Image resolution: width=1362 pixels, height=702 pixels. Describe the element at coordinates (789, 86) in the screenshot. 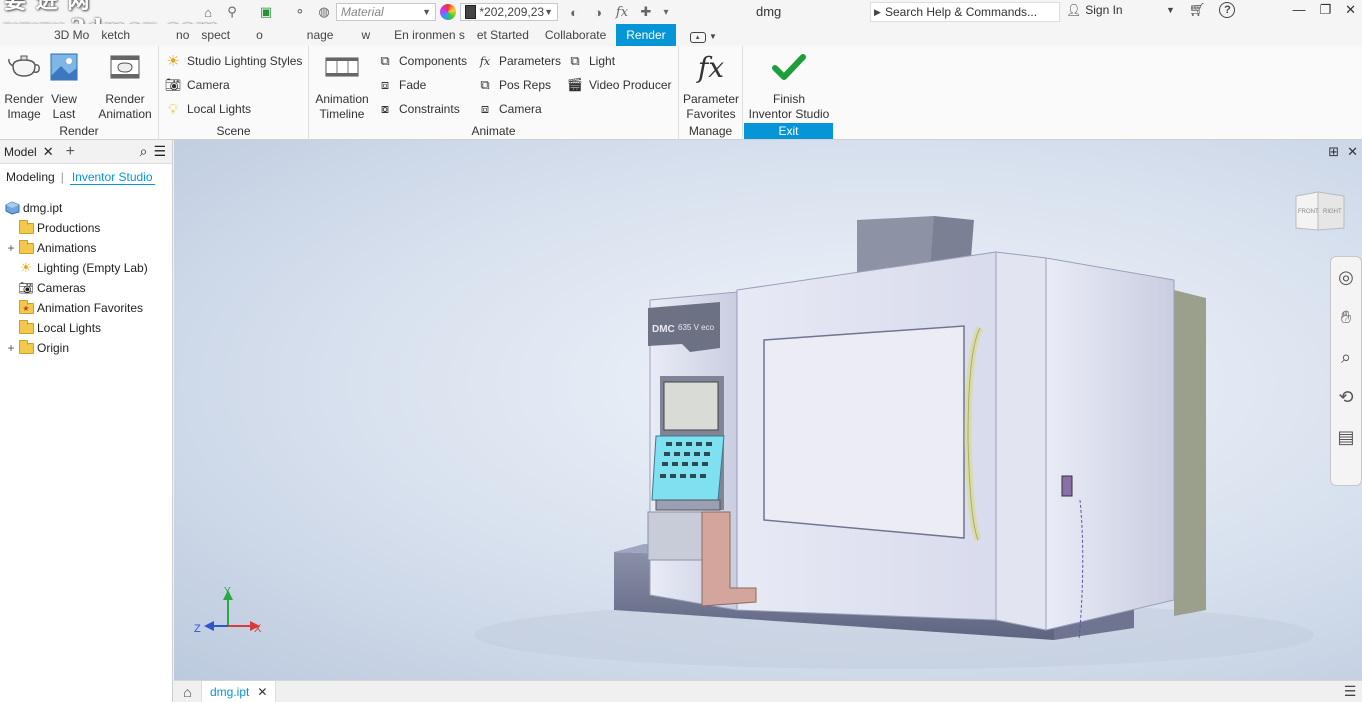

I see `finish-inventor-studio-button: Finish Inventor Studio` at that location.